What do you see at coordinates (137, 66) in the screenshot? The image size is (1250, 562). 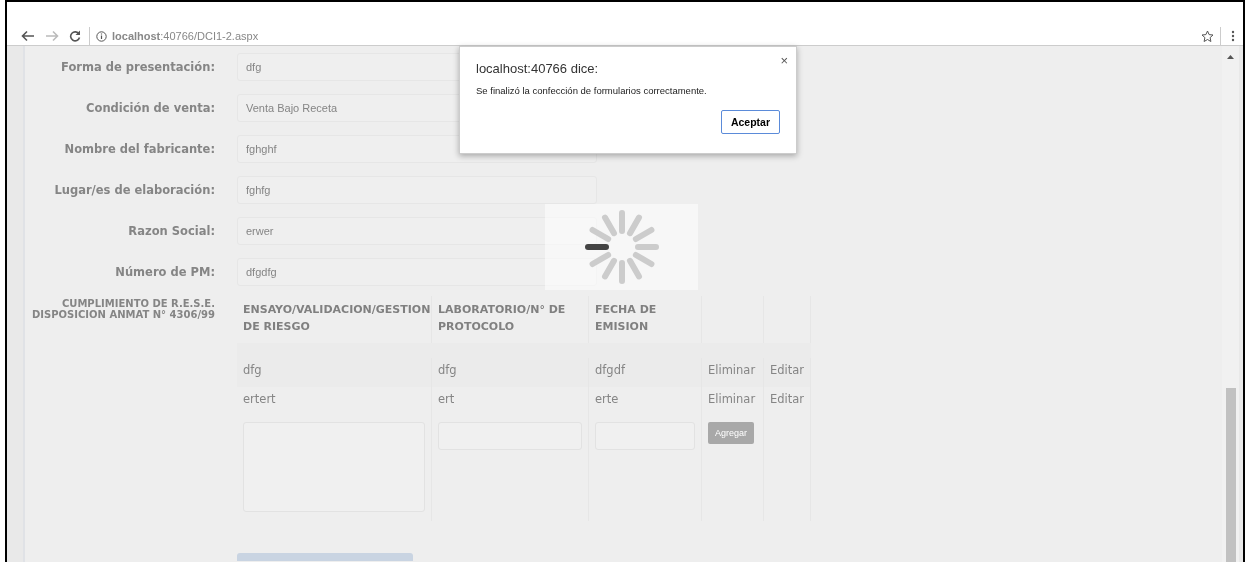 I see `field-label: Forma de presentación:` at bounding box center [137, 66].